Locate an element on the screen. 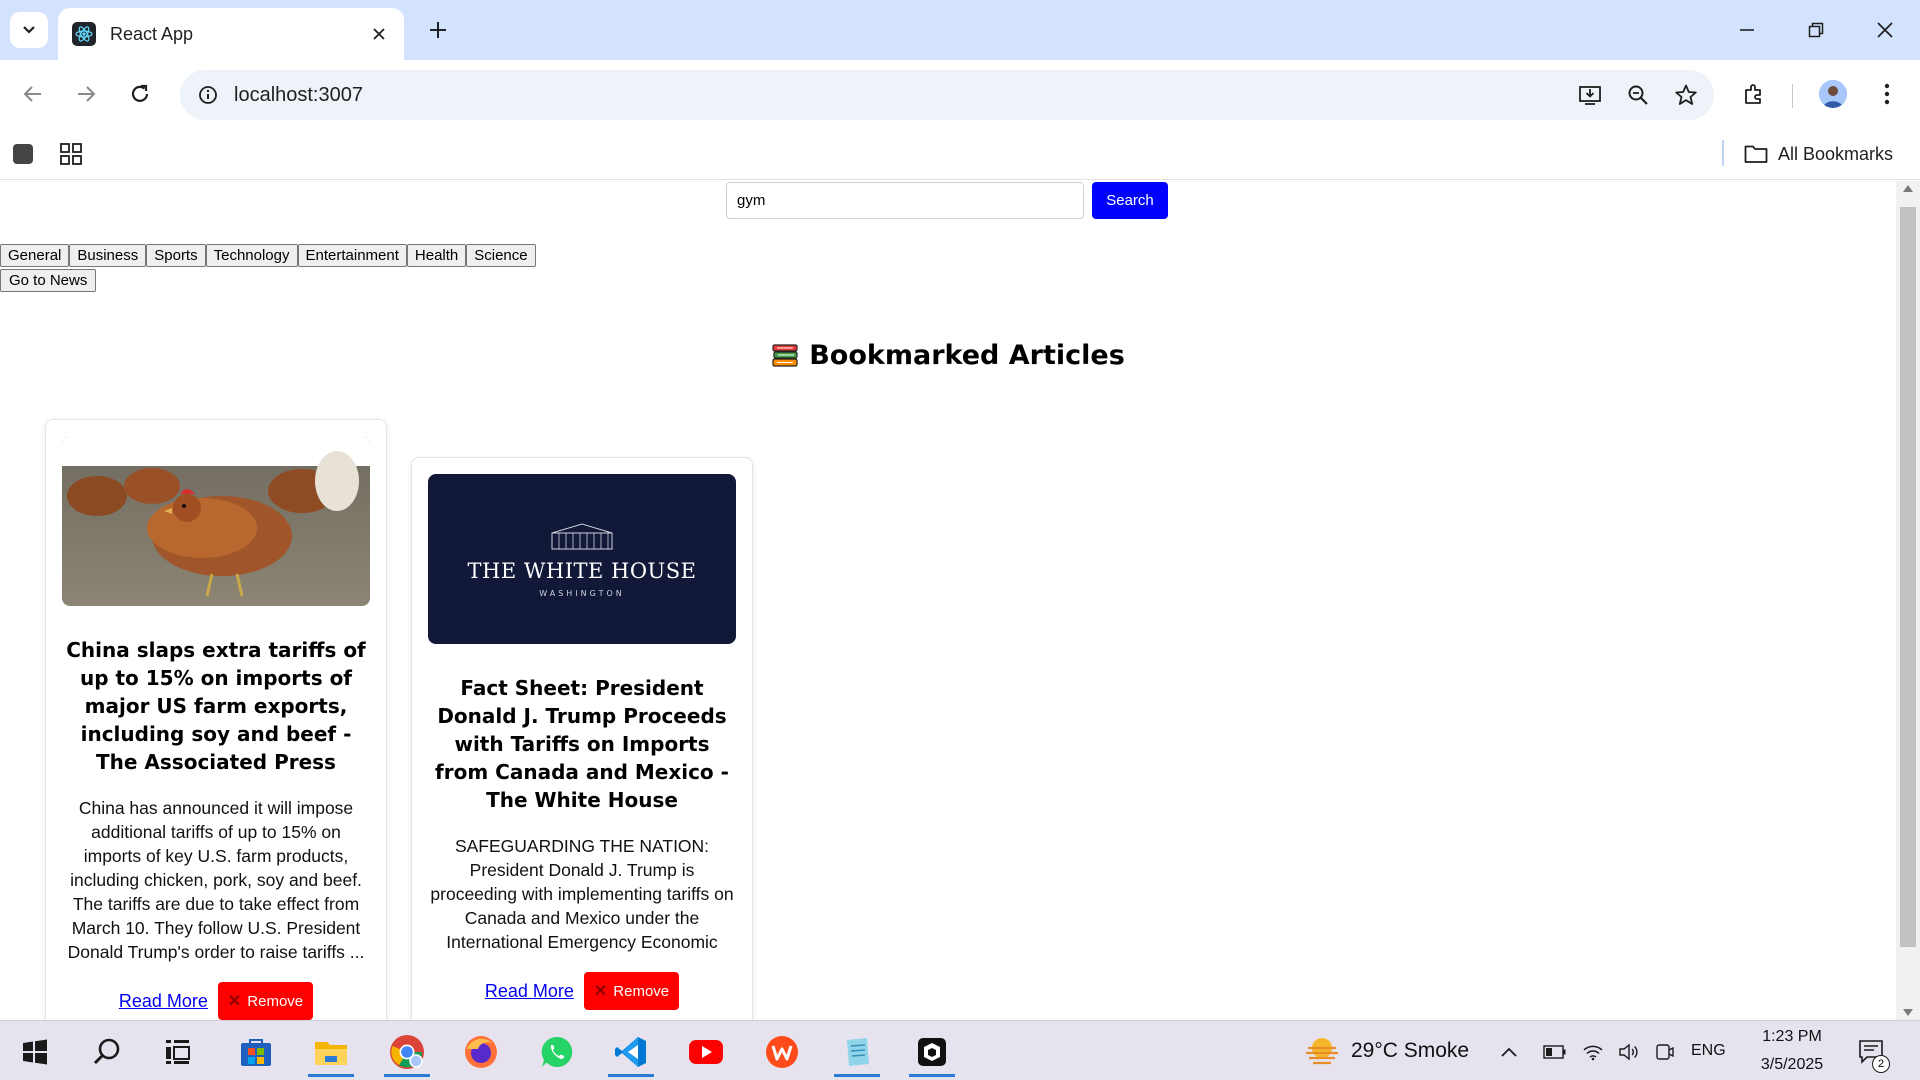 The width and height of the screenshot is (1920, 1080). arrow-left-icon is located at coordinates (32, 94).